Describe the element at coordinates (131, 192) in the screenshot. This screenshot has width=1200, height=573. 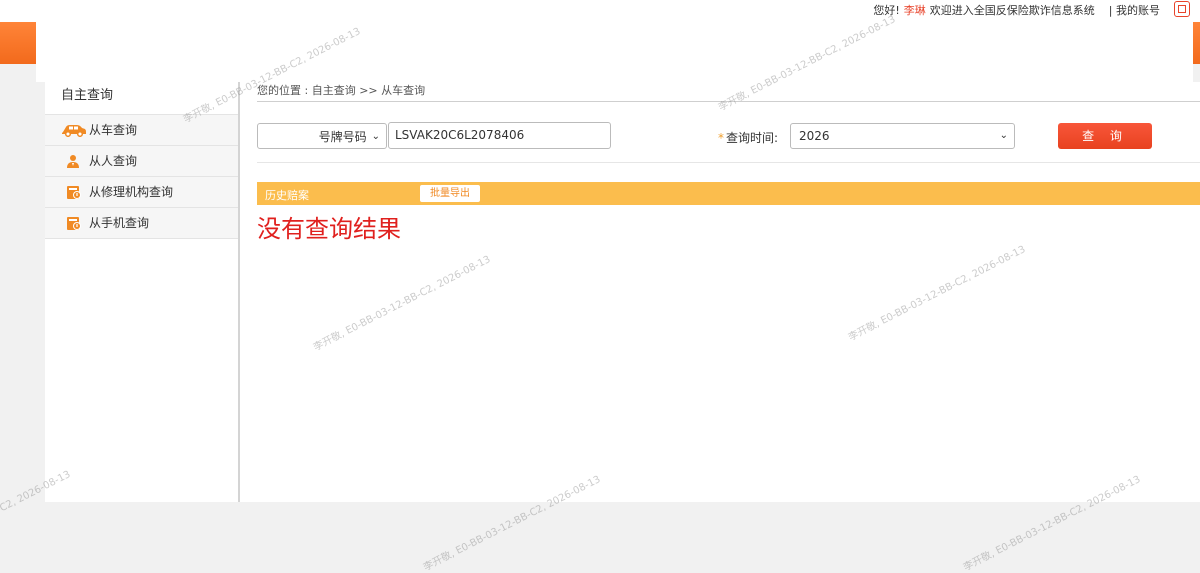
I see `sidebar-item-label: 从修理机构查询` at that location.